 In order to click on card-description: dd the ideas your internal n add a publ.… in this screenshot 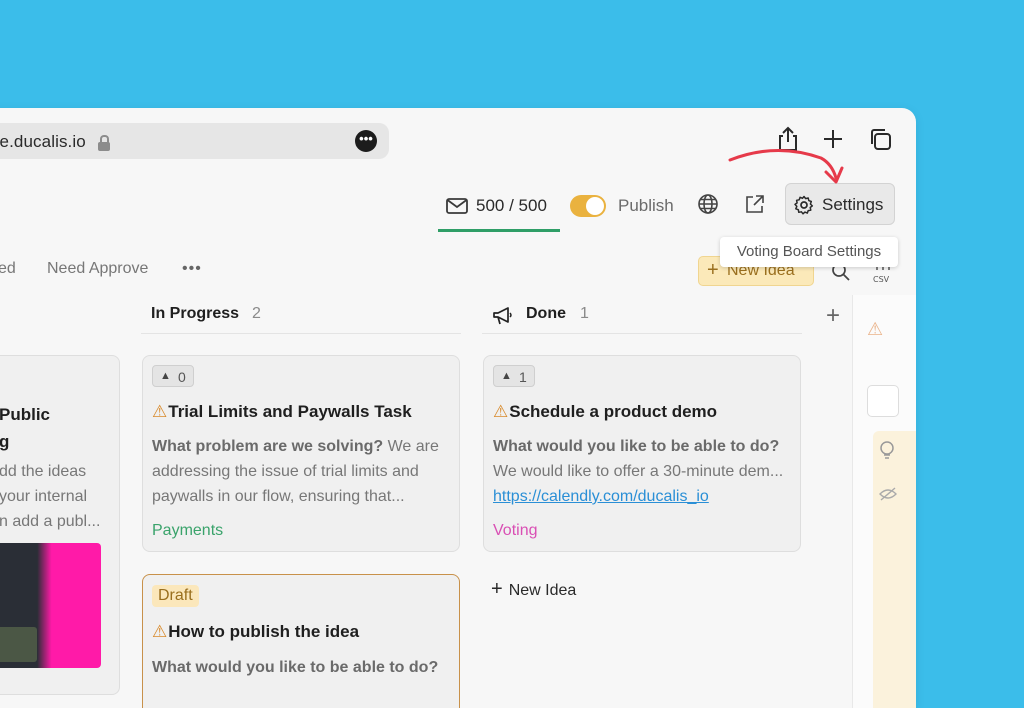, I will do `click(50, 496)`.